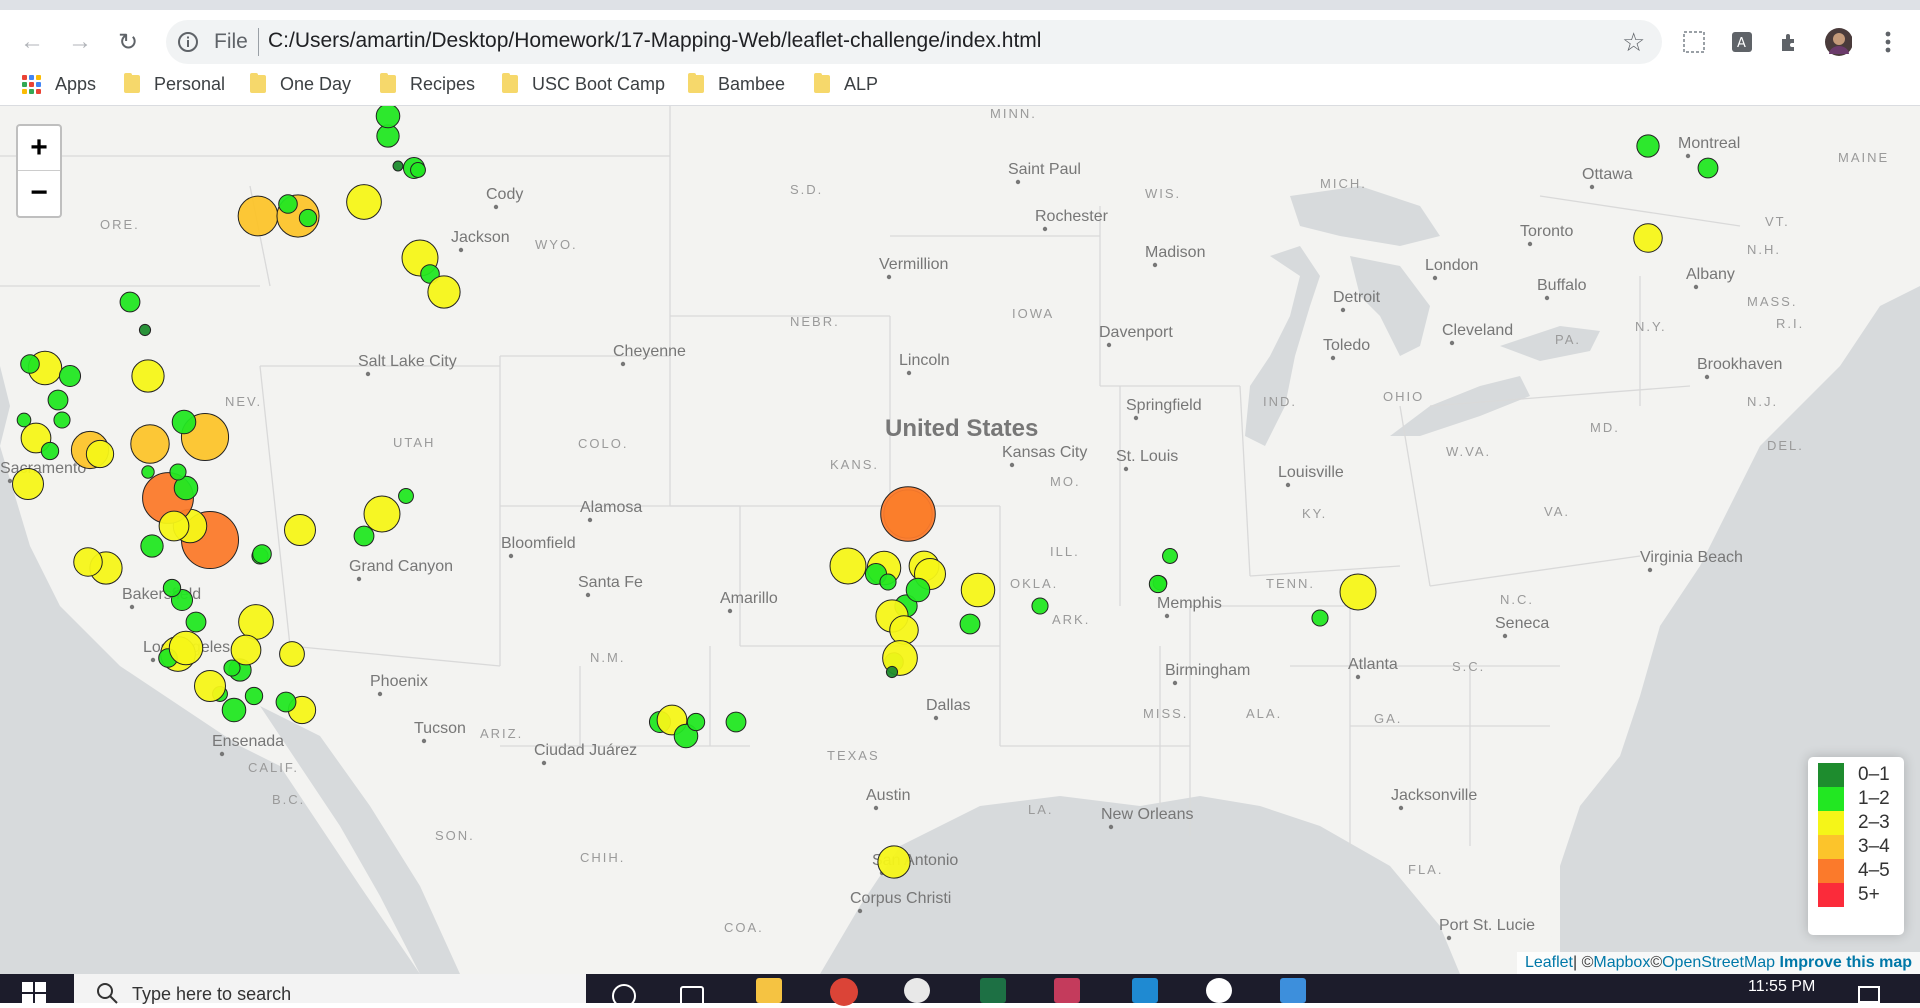 The width and height of the screenshot is (1920, 1008). I want to click on bookmark-recipes: Recipes, so click(427, 84).